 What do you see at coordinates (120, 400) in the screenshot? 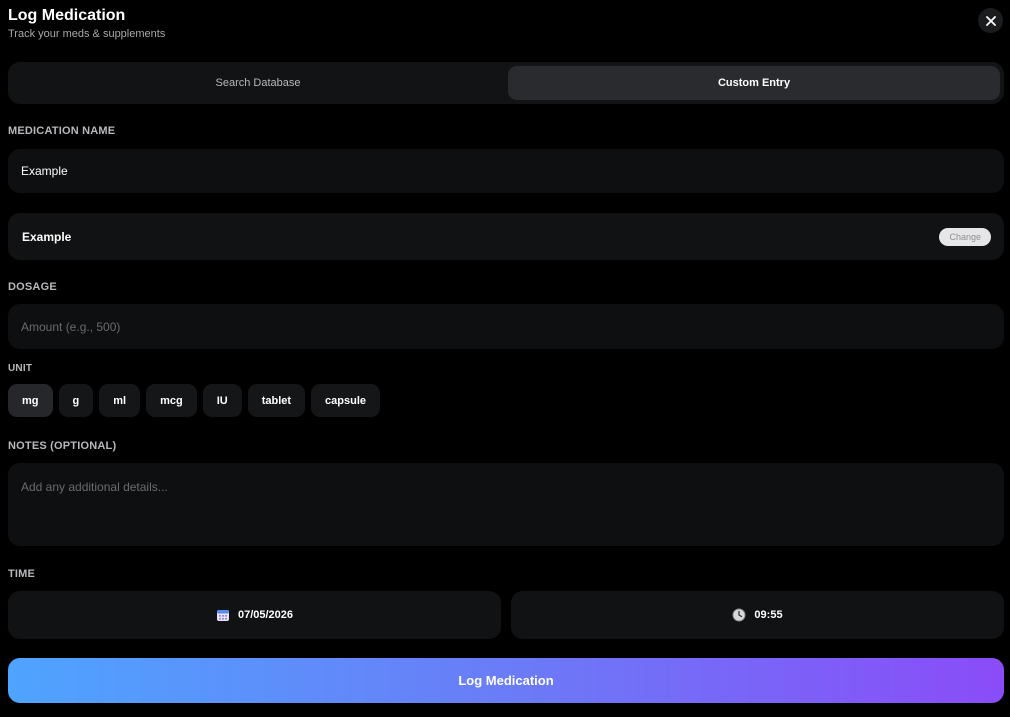
I see `unit-option-ml: ml` at bounding box center [120, 400].